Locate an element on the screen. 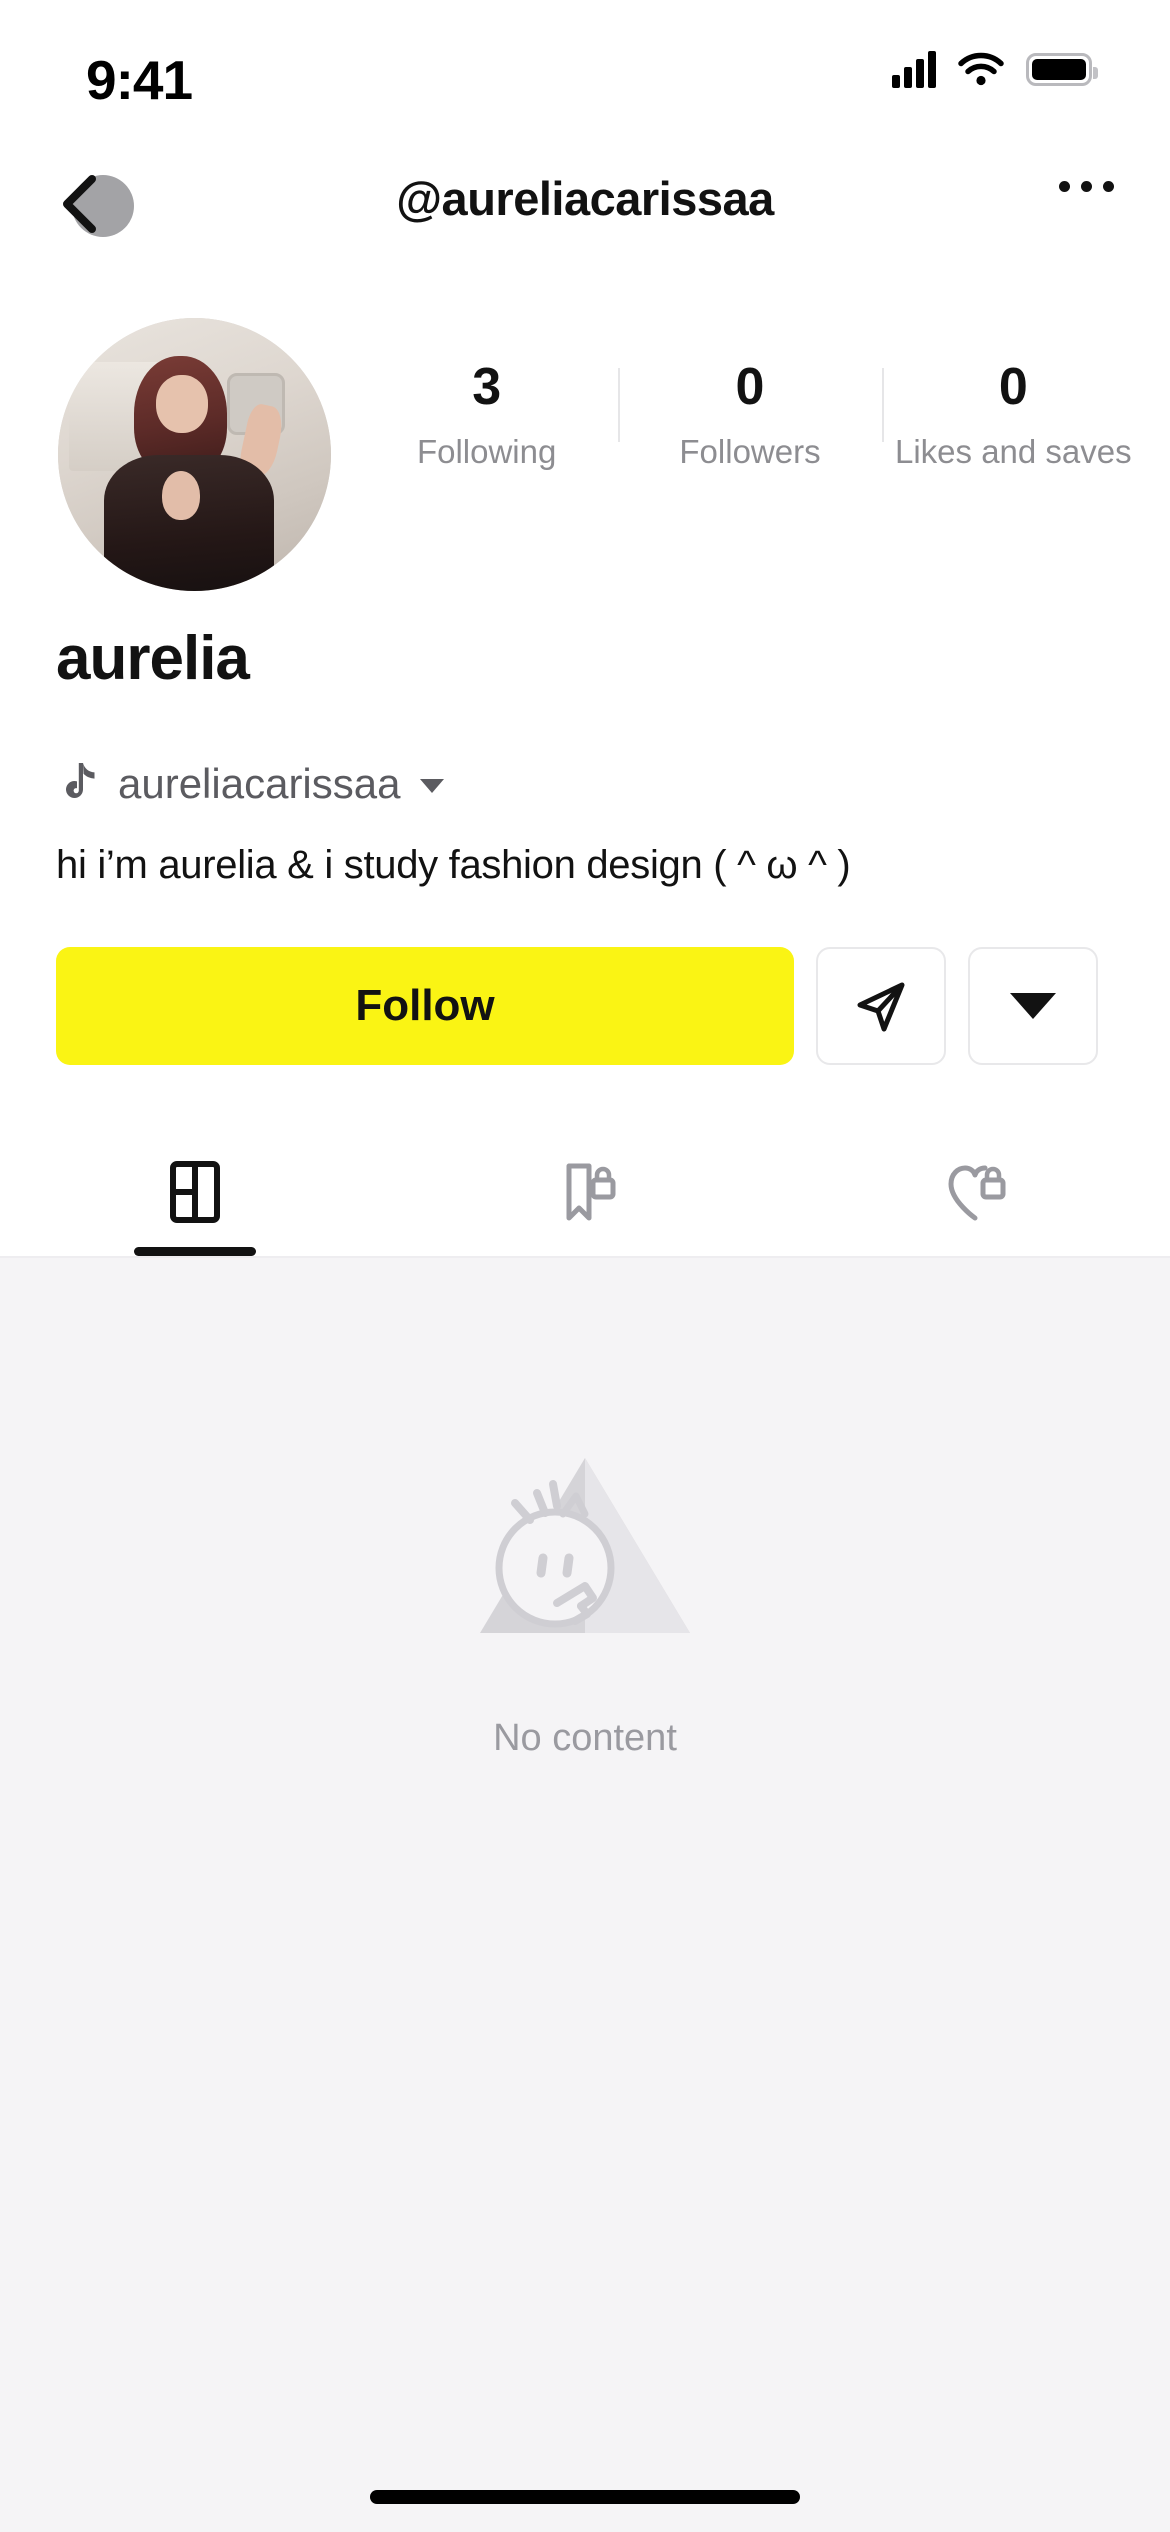 The height and width of the screenshot is (2532, 1170). heart-lock-icon is located at coordinates (977, 1193).